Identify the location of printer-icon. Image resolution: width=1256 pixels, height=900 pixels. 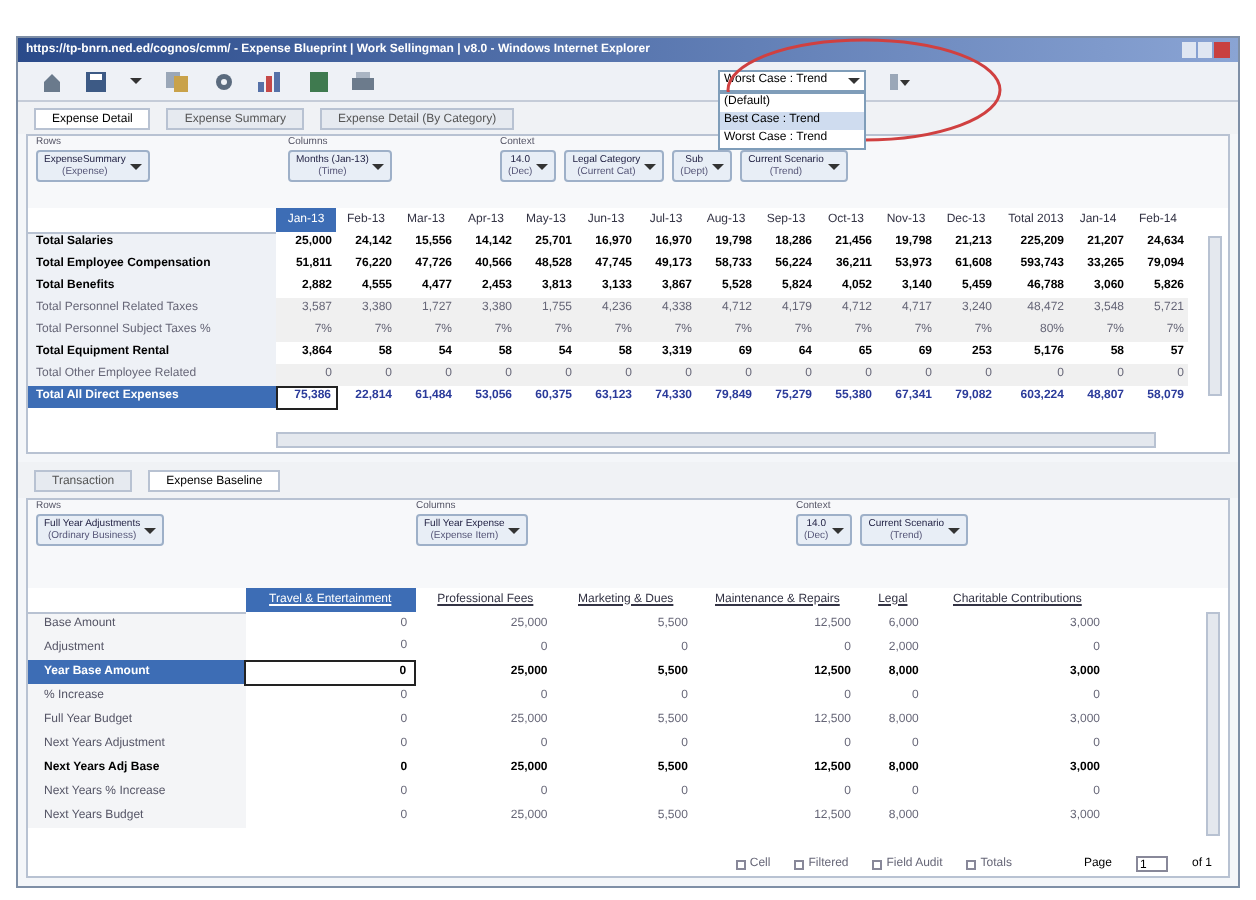
(363, 81).